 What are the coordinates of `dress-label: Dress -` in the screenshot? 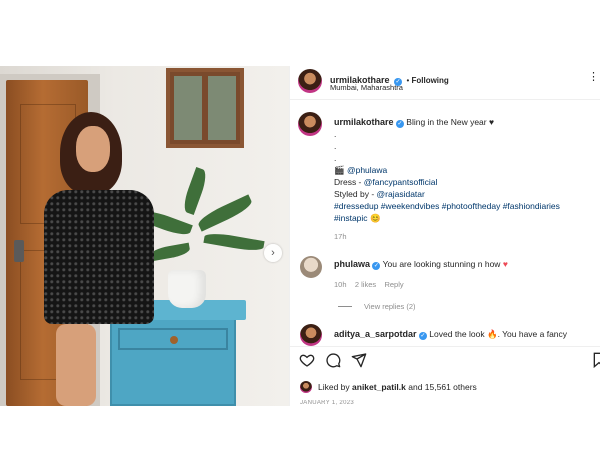 It's located at (349, 182).